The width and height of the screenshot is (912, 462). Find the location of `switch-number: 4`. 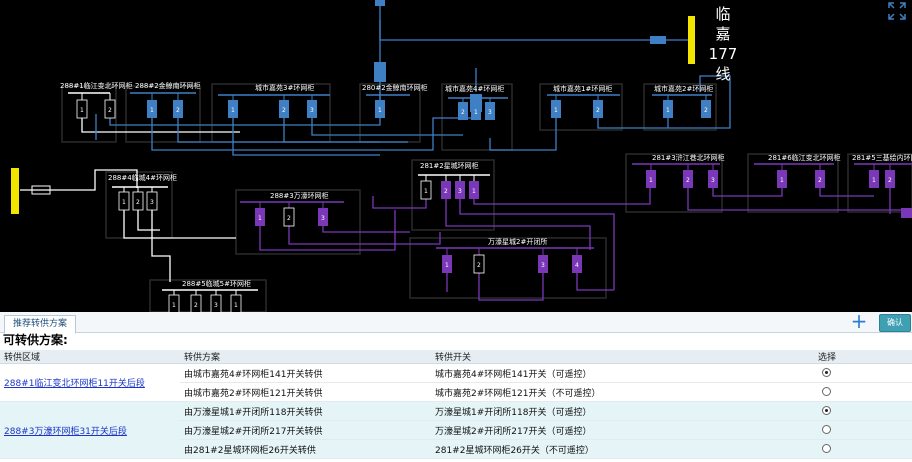

switch-number: 4 is located at coordinates (577, 265).